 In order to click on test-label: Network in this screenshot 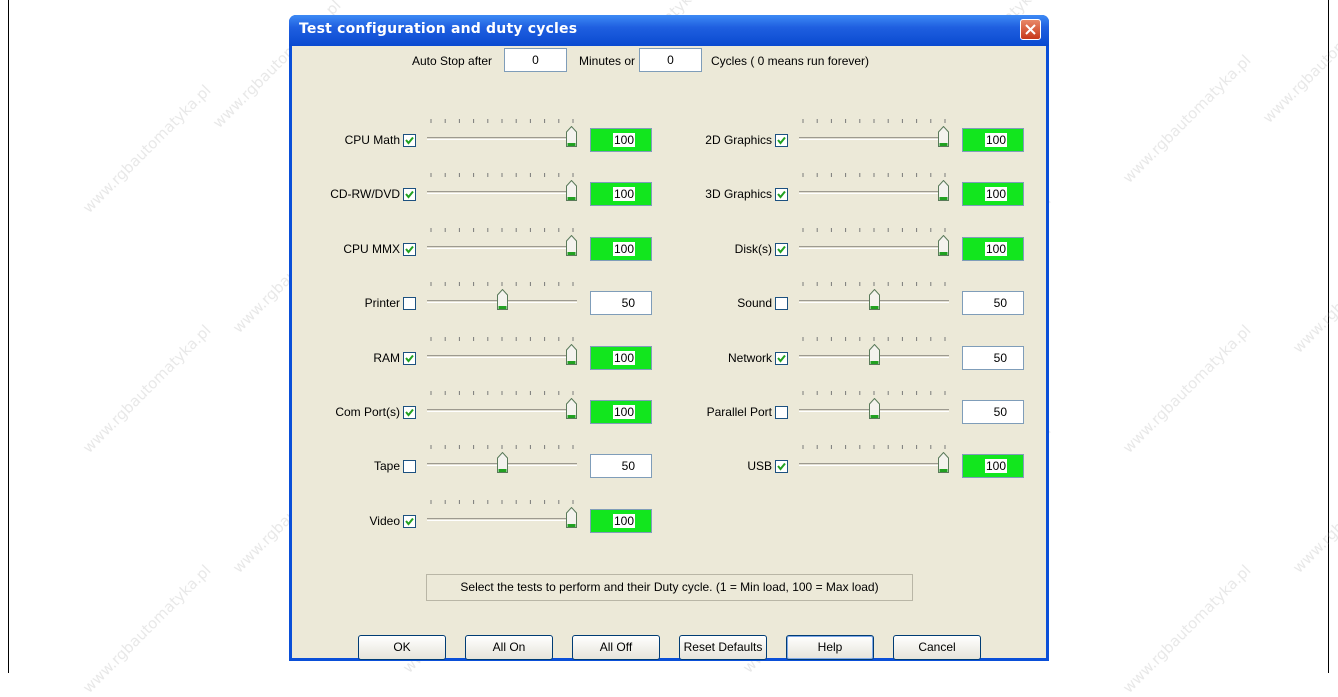, I will do `click(749, 358)`.